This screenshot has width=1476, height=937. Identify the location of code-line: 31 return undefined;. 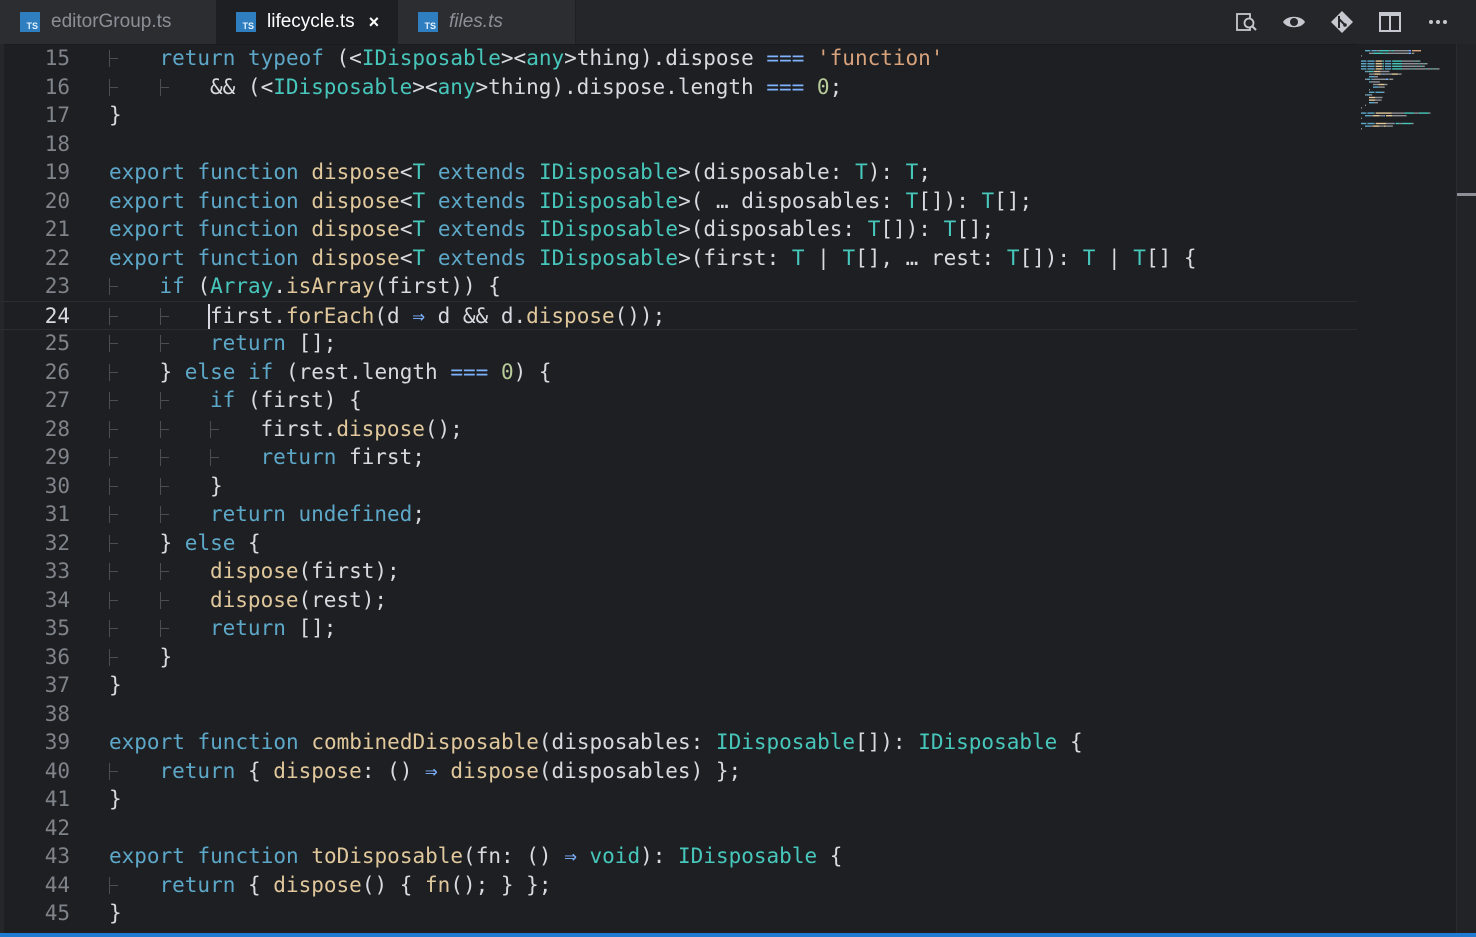
(678, 514).